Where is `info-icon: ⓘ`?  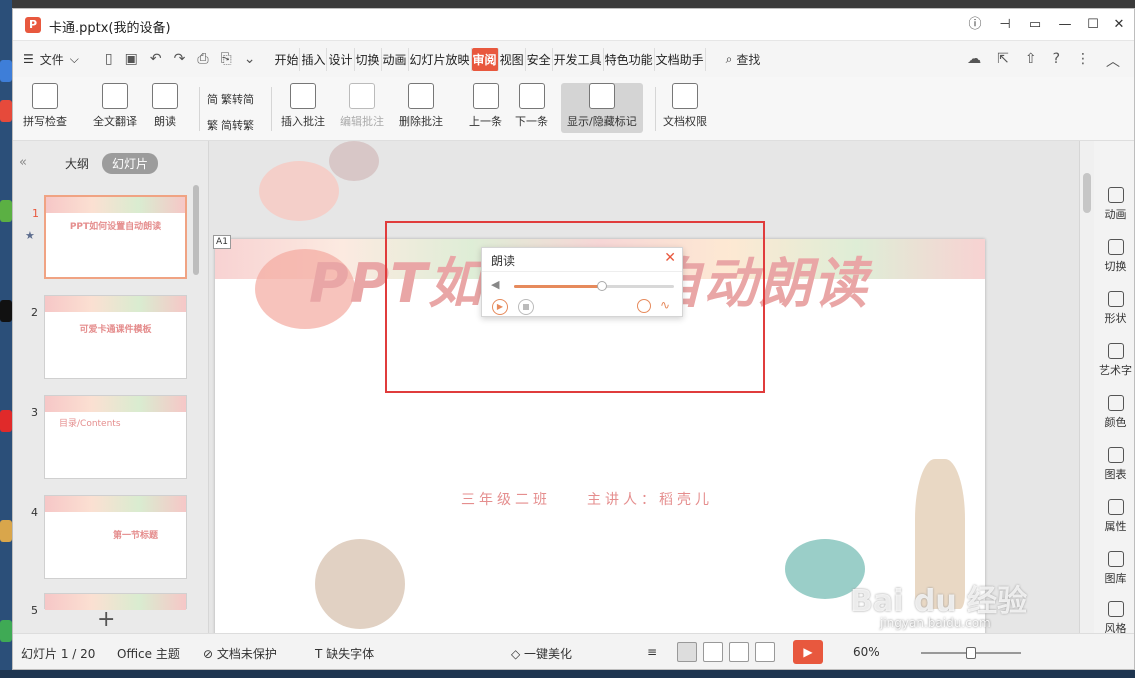
info-icon: ⓘ is located at coordinates (975, 25).